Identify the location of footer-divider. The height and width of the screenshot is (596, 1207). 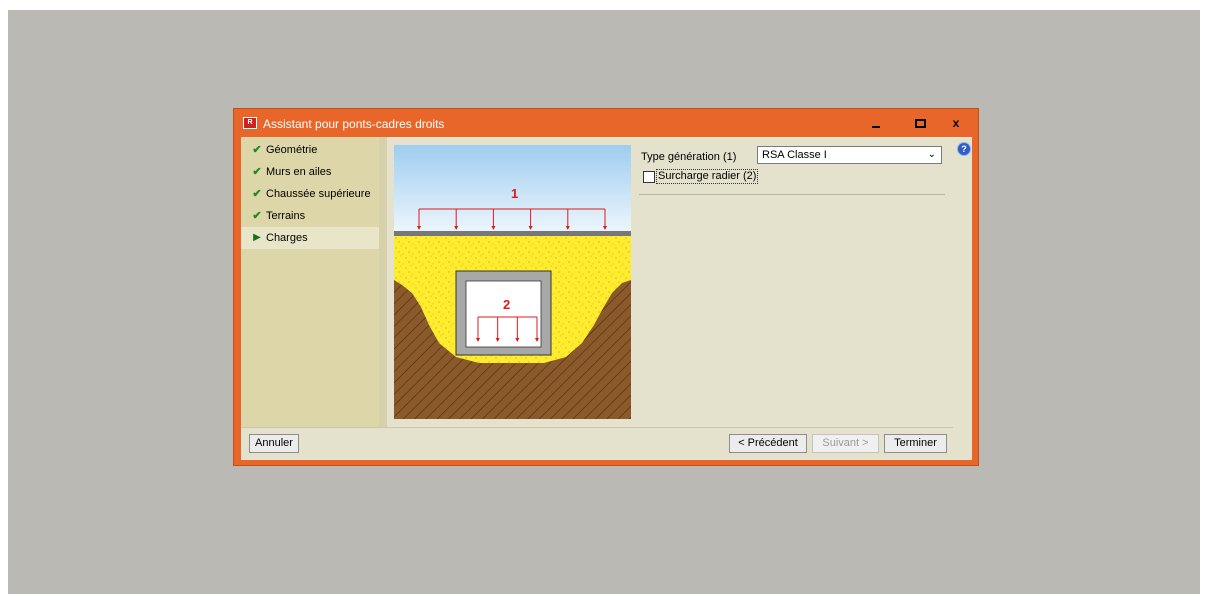
(597, 427).